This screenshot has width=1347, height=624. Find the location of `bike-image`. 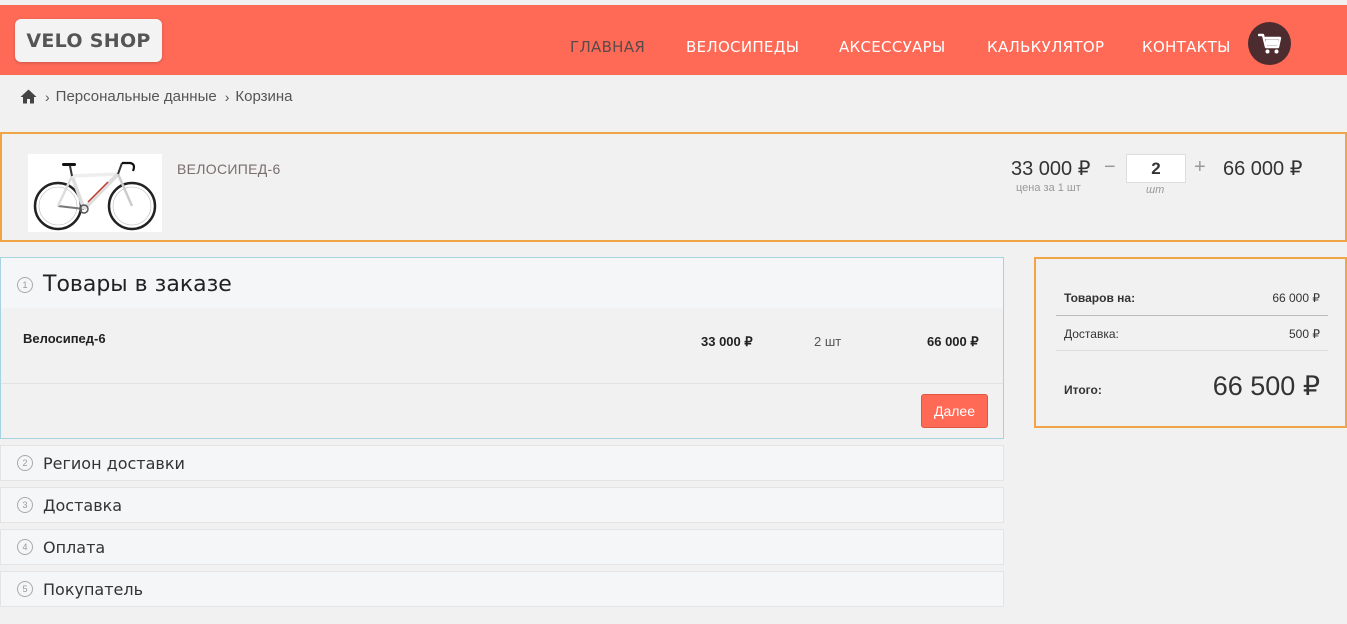

bike-image is located at coordinates (95, 193).